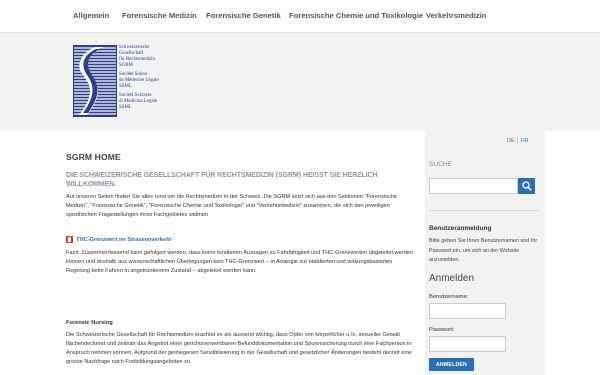 The height and width of the screenshot is (375, 600). Describe the element at coordinates (89, 323) in the screenshot. I see `forensic-nursing-heading: Forensic Nursing` at that location.